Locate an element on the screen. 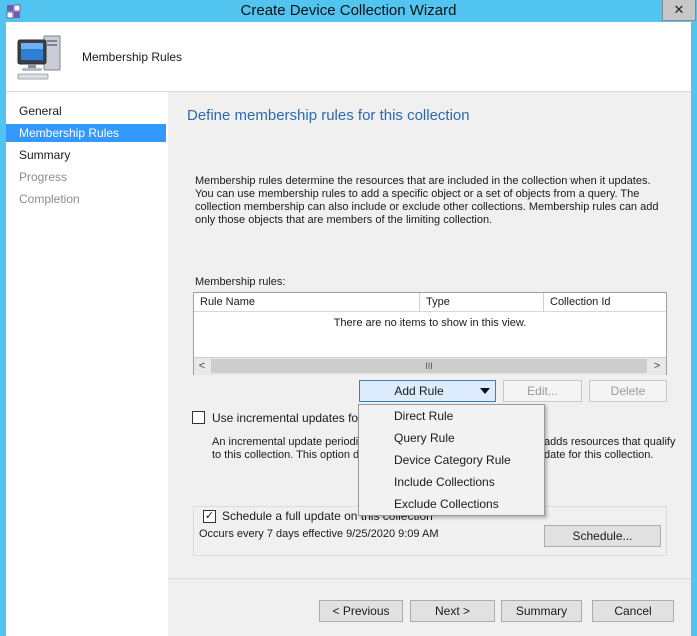 The height and width of the screenshot is (636, 697). menu-item-include-collections: Include Collections is located at coordinates (451, 482).